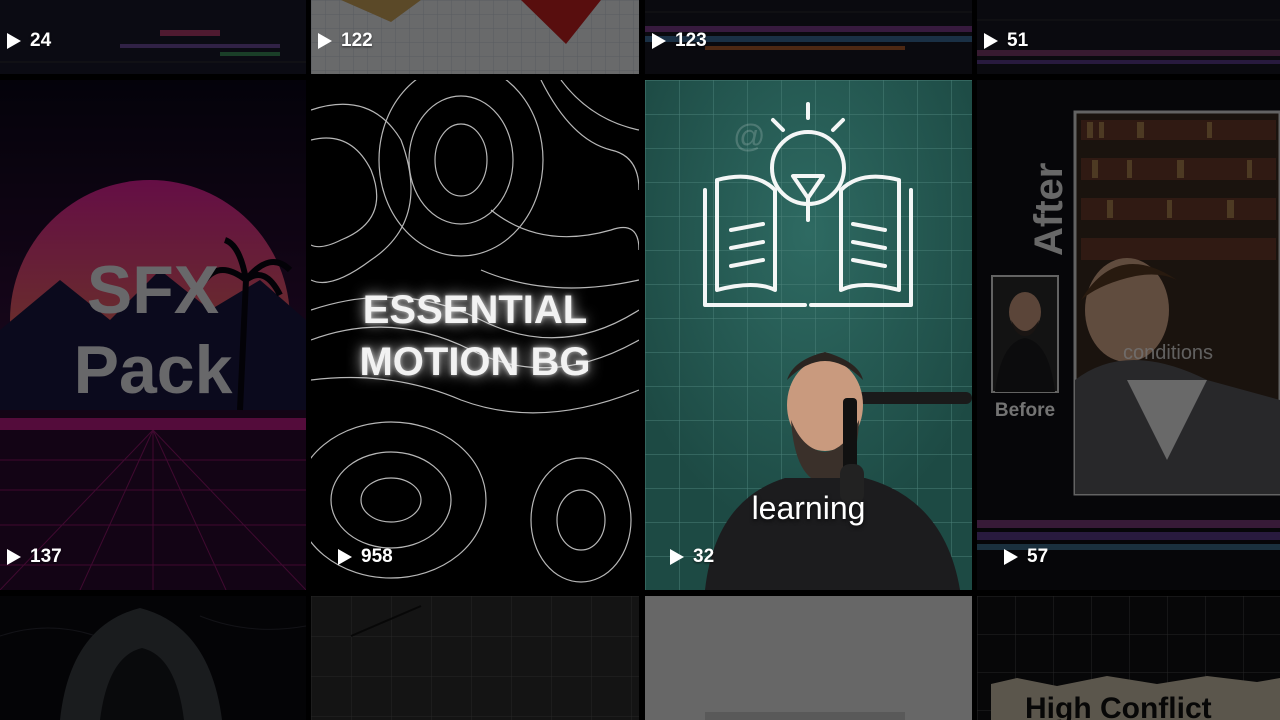 The image size is (1280, 720). I want to click on title-line-2: Pack, so click(153, 370).